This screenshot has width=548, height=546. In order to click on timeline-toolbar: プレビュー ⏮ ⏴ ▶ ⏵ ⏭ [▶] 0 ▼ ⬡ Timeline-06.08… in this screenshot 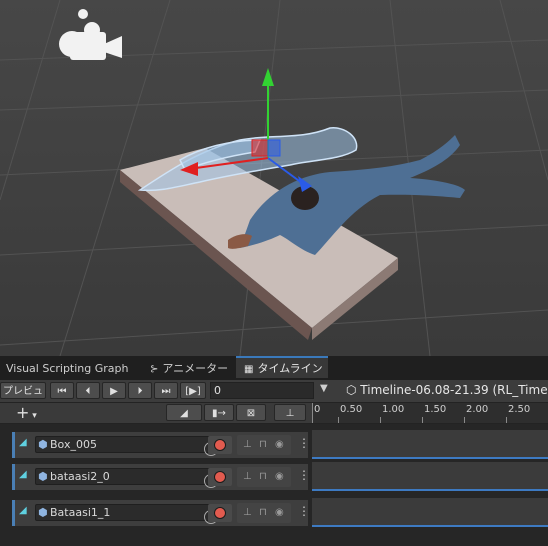, I will do `click(274, 397)`.